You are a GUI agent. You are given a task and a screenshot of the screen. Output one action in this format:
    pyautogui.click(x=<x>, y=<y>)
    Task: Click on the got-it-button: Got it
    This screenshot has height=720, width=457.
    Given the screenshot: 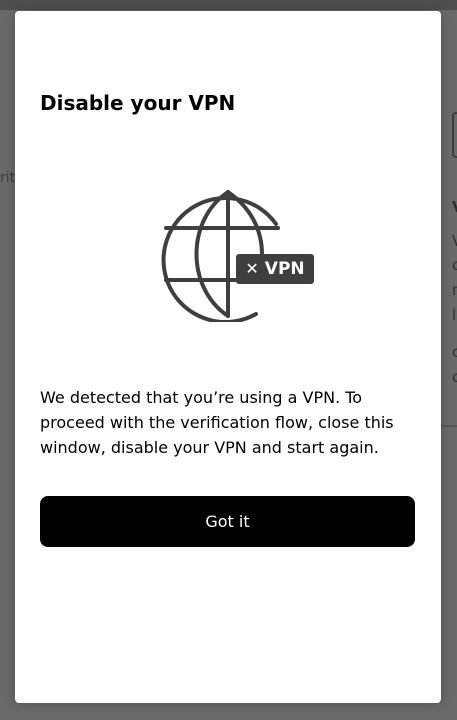 What is the action you would take?
    pyautogui.click(x=227, y=521)
    